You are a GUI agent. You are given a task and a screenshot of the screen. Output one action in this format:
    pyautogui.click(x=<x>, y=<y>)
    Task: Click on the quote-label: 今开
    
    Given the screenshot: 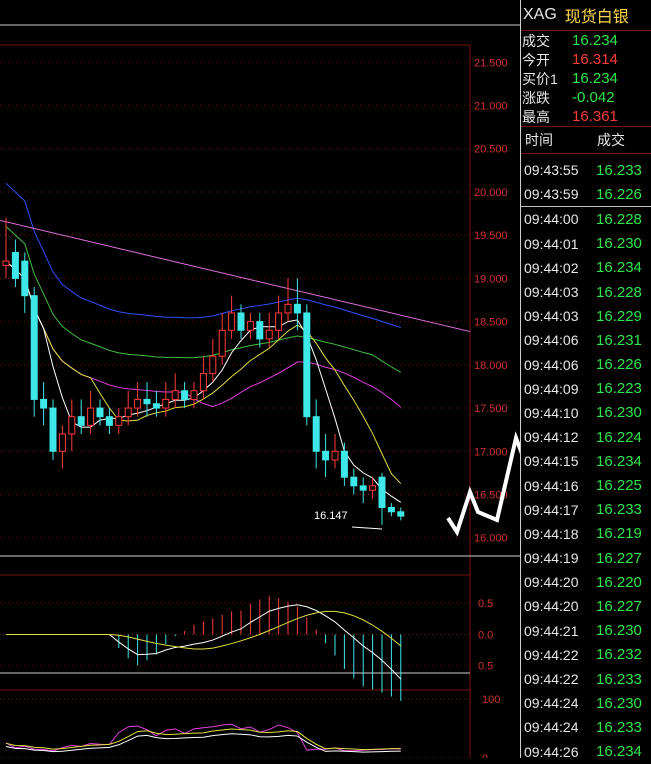 What is the action you would take?
    pyautogui.click(x=536, y=59)
    